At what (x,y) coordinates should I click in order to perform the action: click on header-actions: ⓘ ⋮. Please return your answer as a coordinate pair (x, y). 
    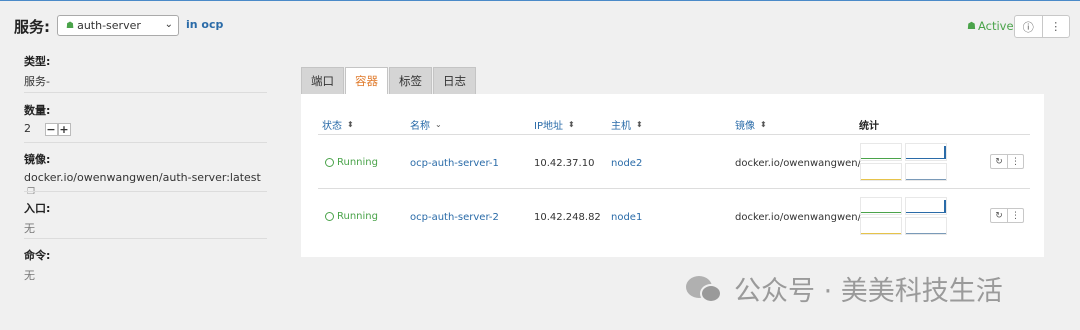
    Looking at the image, I should click on (1042, 26).